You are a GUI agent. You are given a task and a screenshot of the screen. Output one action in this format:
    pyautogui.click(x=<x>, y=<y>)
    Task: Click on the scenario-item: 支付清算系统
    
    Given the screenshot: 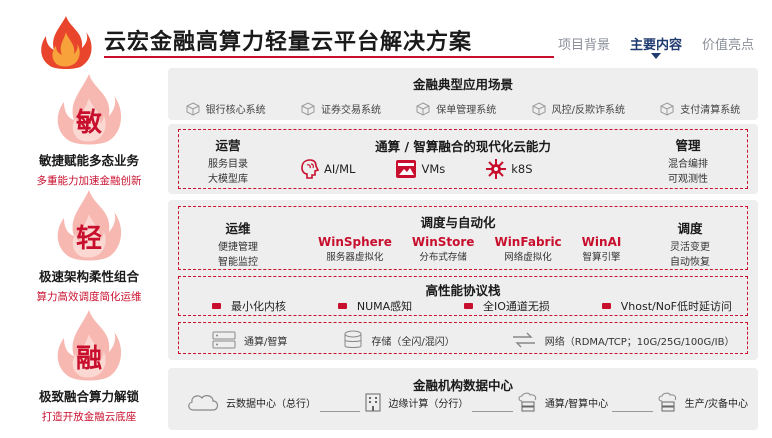 What is the action you would take?
    pyautogui.click(x=700, y=108)
    